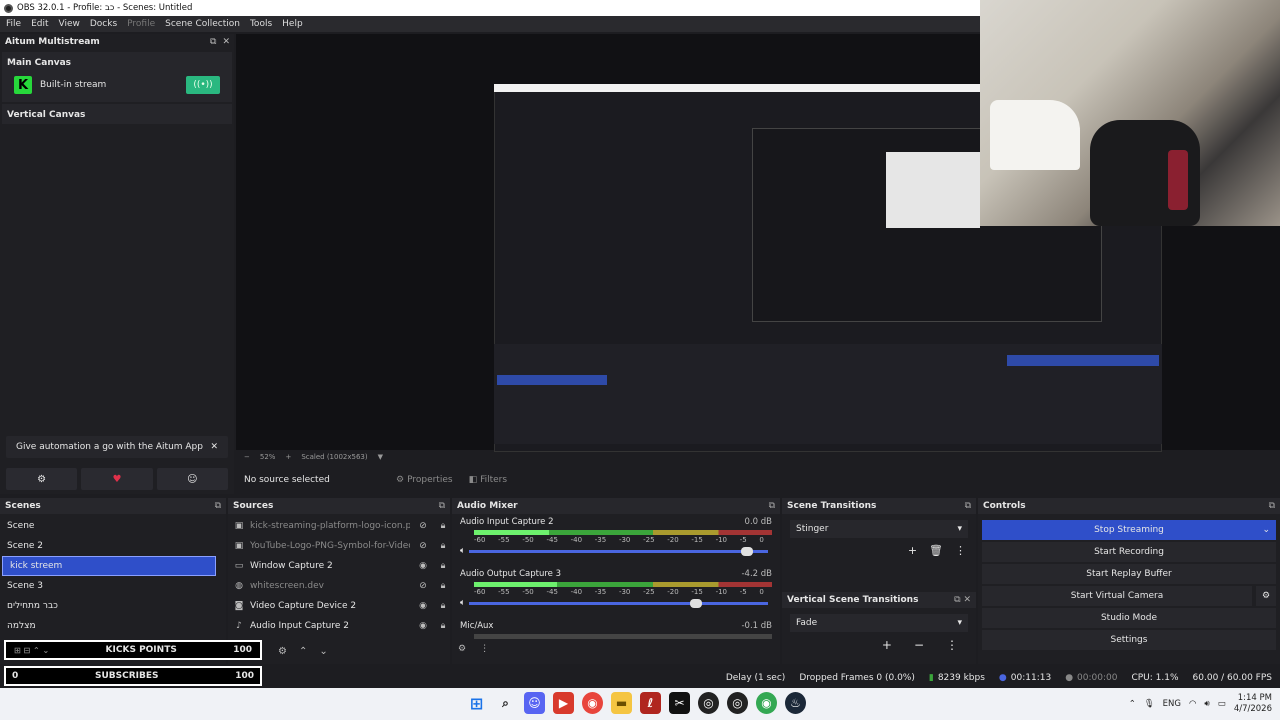  Describe the element at coordinates (650, 703) in the screenshot. I see `app-red-icon: ℓ` at that location.